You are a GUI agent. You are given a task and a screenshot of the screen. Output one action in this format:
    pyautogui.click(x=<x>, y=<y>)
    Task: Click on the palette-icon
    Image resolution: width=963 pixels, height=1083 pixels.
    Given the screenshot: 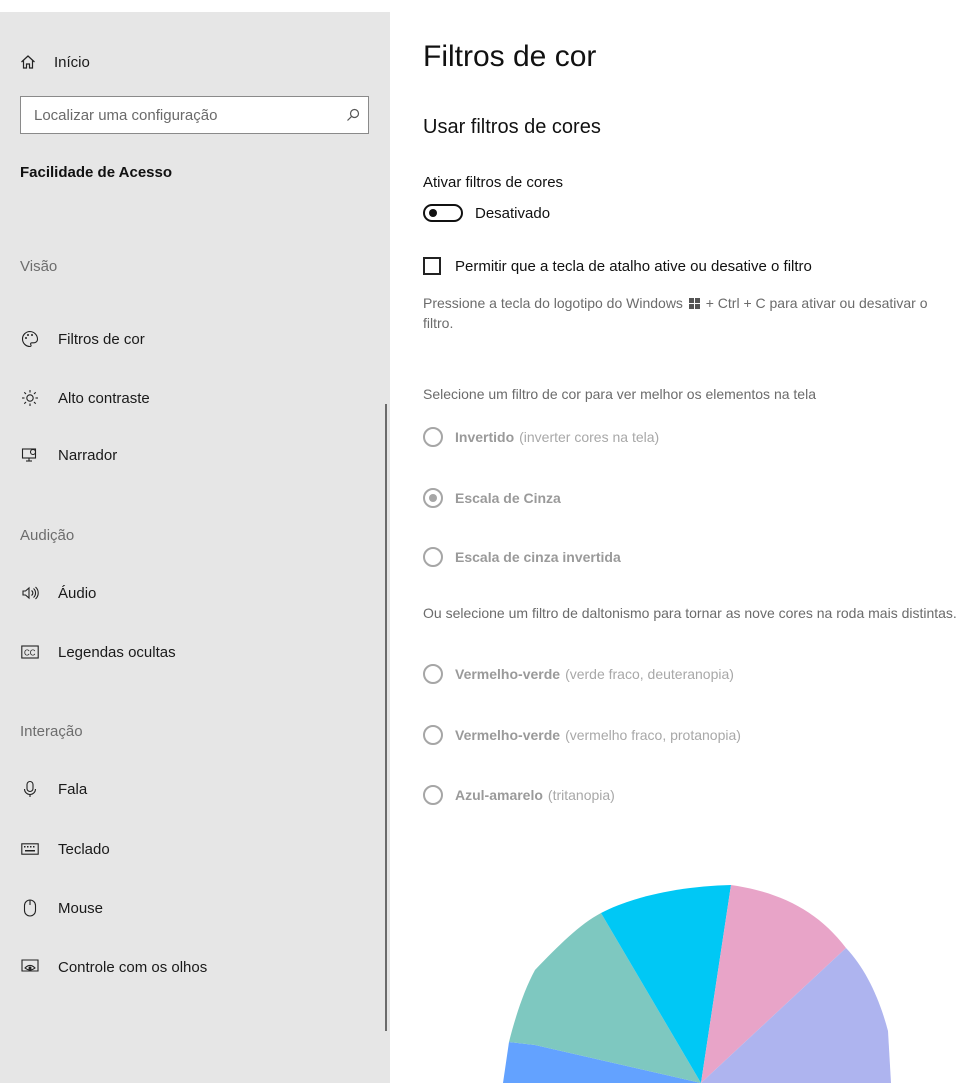 What is the action you would take?
    pyautogui.click(x=30, y=339)
    